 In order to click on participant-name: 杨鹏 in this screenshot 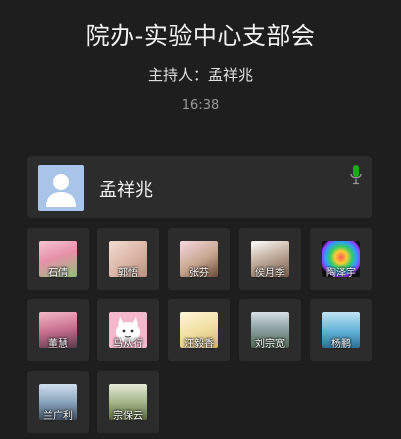, I will do `click(341, 344)`.